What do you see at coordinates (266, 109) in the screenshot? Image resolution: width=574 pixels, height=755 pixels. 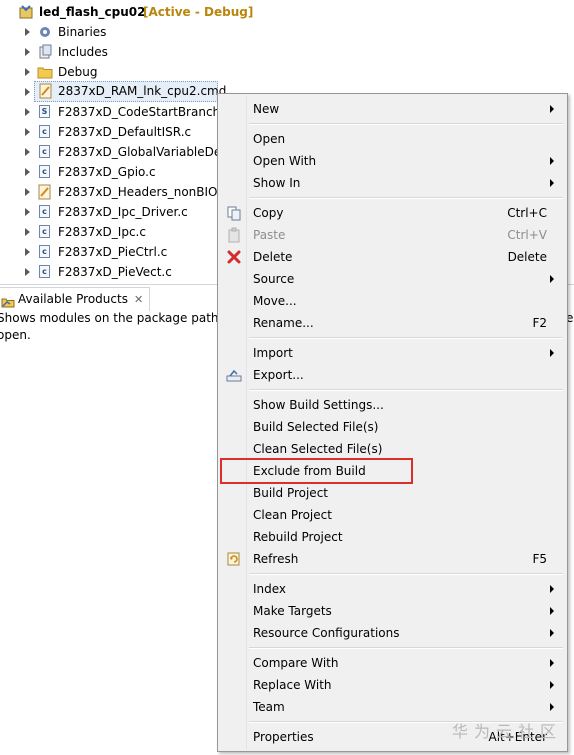 I see `menu-label: New` at bounding box center [266, 109].